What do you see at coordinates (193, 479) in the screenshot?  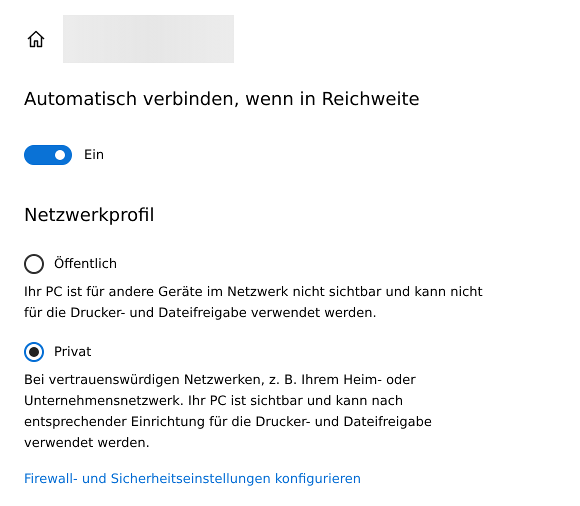 I see `settings-link: Firewall- und Sicherheitseinstellungen konfigurieren` at bounding box center [193, 479].